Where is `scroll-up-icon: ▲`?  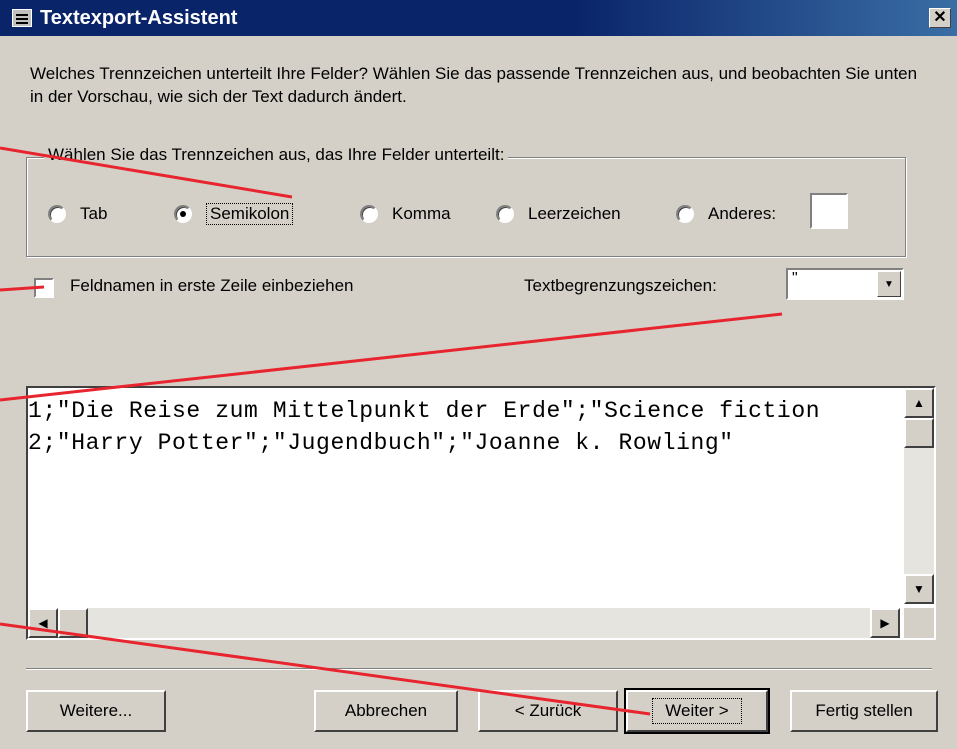
scroll-up-icon: ▲ is located at coordinates (919, 403).